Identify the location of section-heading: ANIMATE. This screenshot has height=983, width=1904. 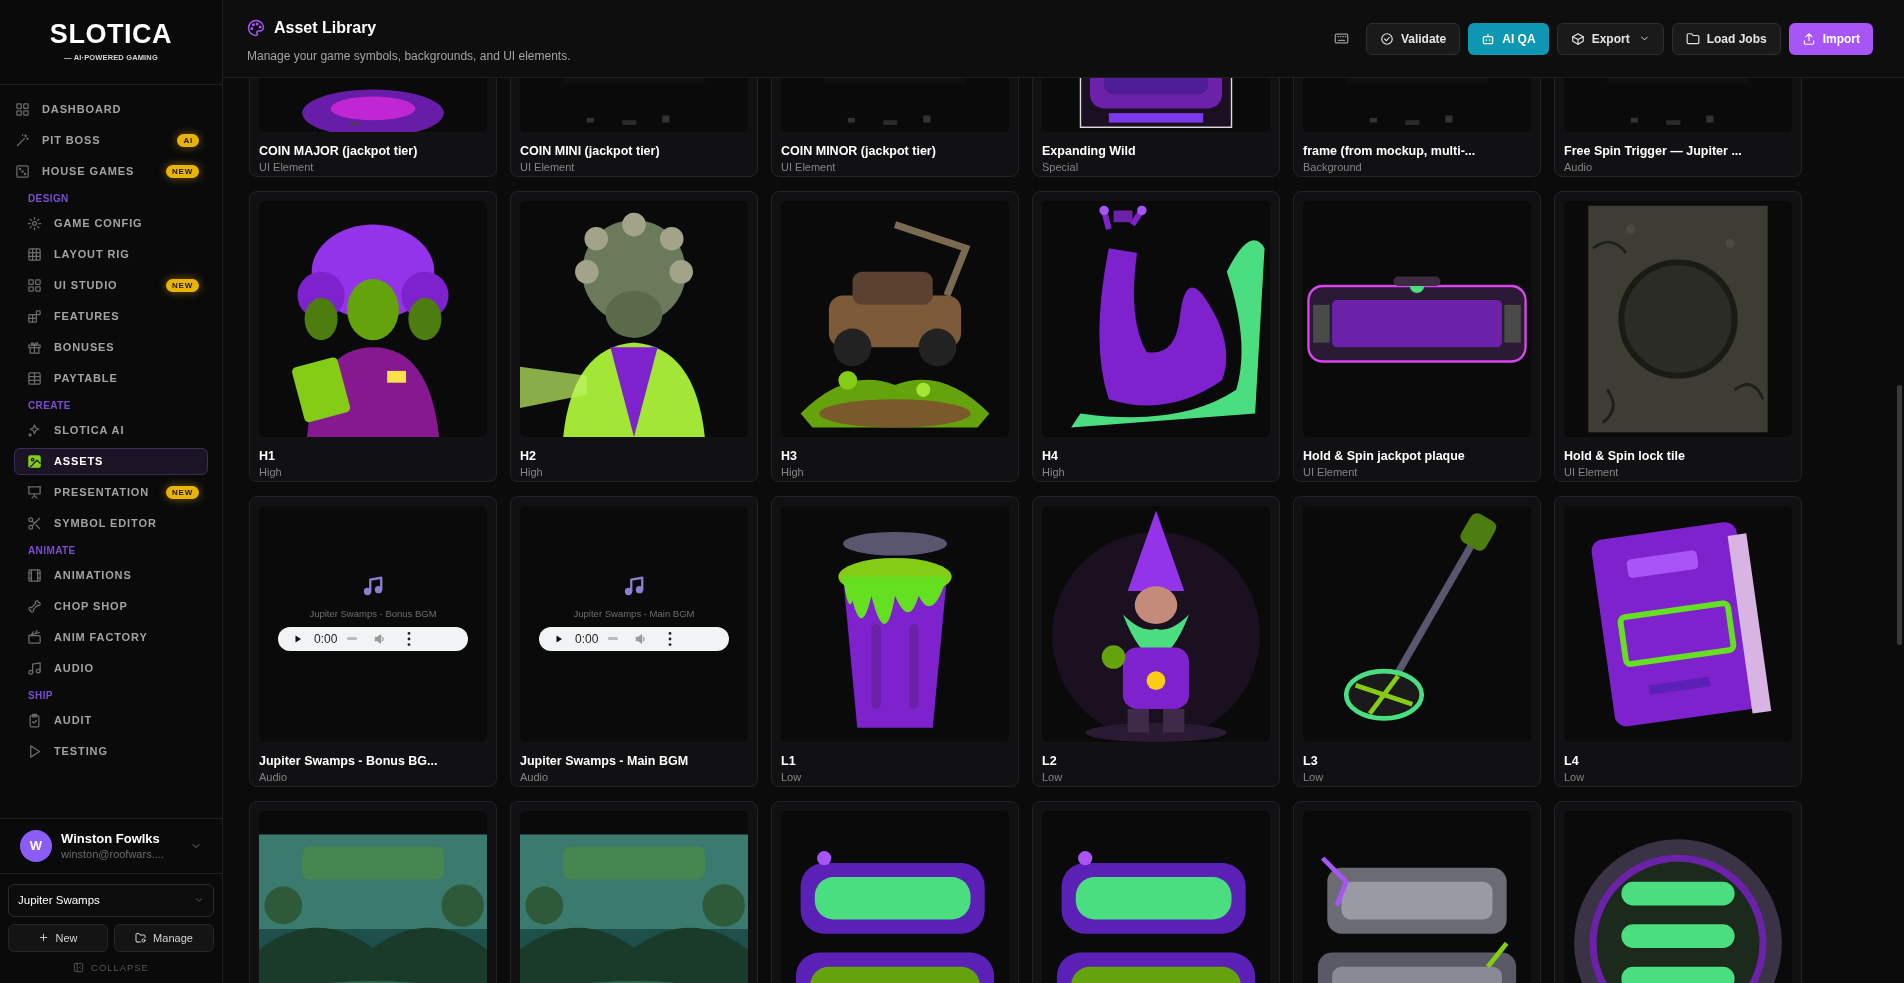
(52, 551).